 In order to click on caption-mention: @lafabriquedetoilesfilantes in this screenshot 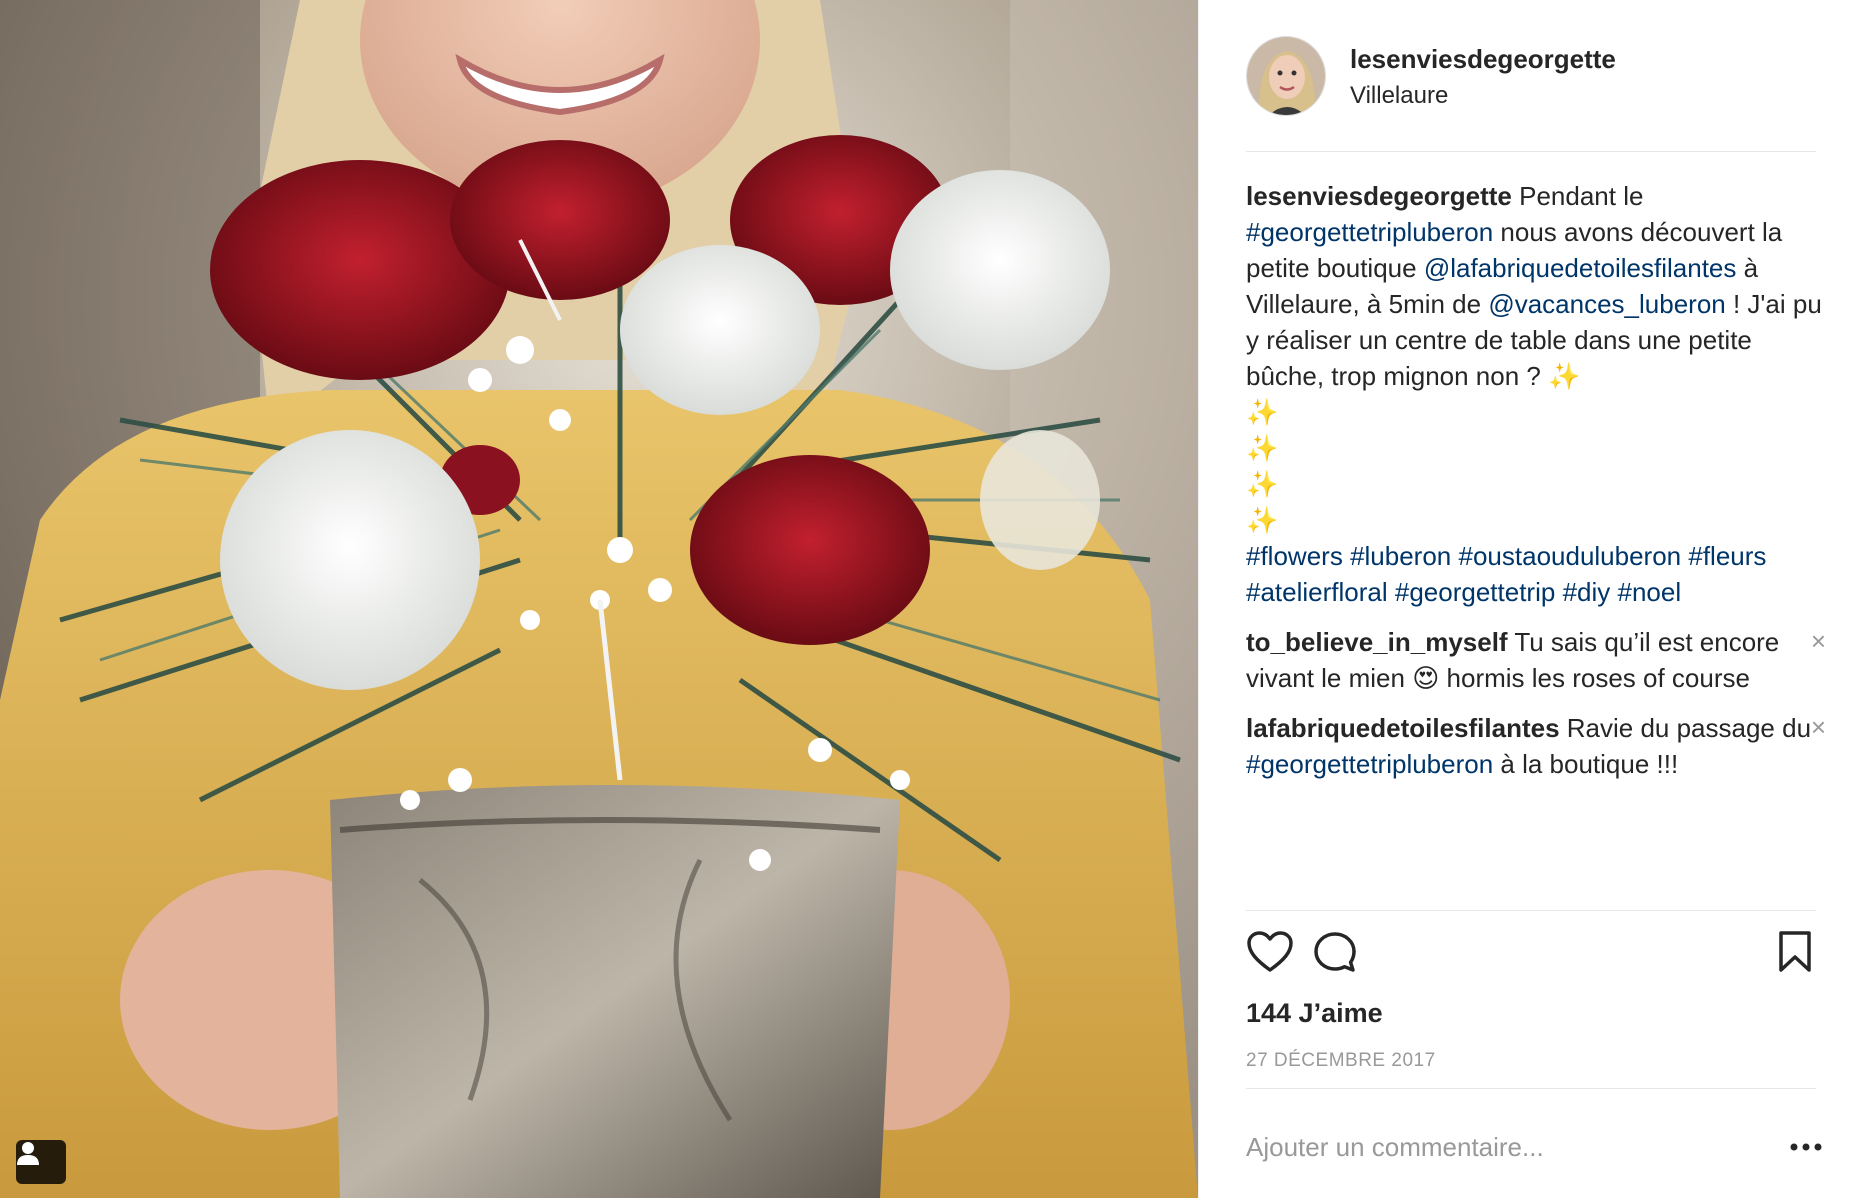, I will do `click(1580, 268)`.